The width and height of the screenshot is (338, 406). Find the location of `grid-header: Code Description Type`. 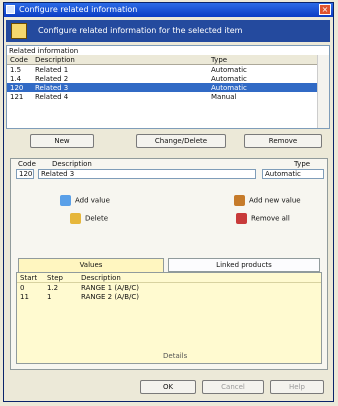

grid-header: Code Description Type is located at coordinates (168, 60).